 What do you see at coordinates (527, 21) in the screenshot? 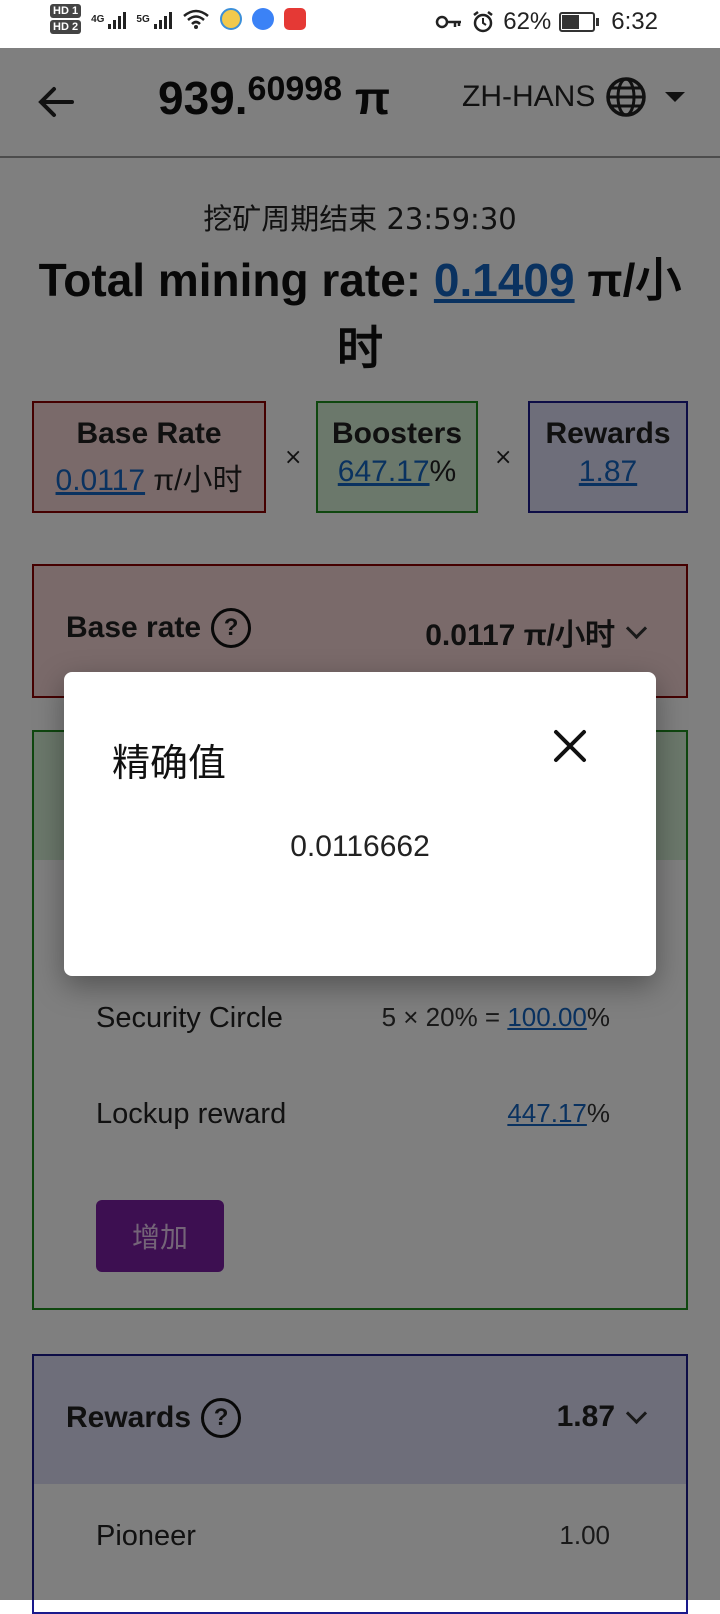
I see `battery-percent: 62%` at bounding box center [527, 21].